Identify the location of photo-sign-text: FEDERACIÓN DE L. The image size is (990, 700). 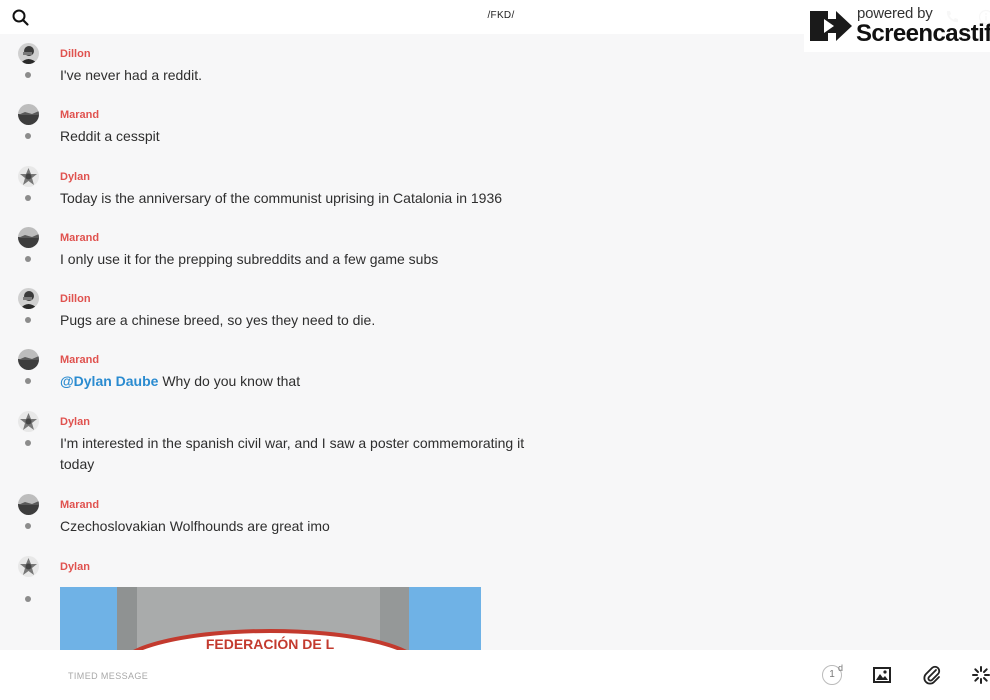
(270, 642).